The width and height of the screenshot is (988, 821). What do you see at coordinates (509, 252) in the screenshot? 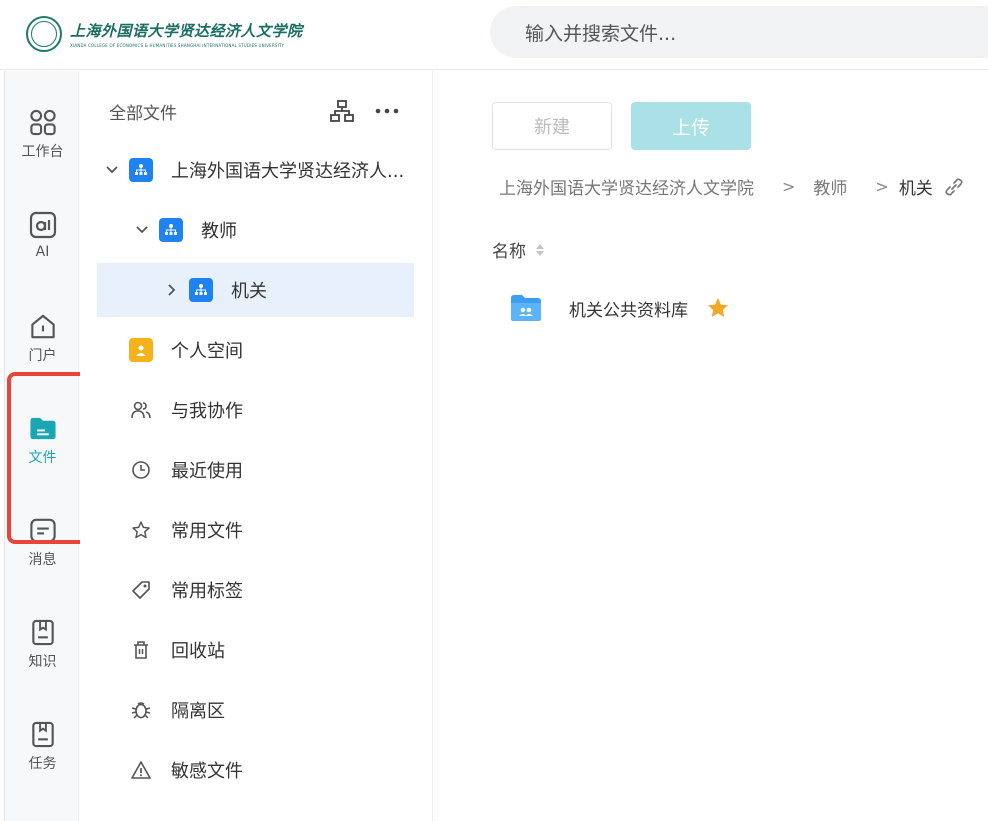
I see `column-name-label: 名称` at bounding box center [509, 252].